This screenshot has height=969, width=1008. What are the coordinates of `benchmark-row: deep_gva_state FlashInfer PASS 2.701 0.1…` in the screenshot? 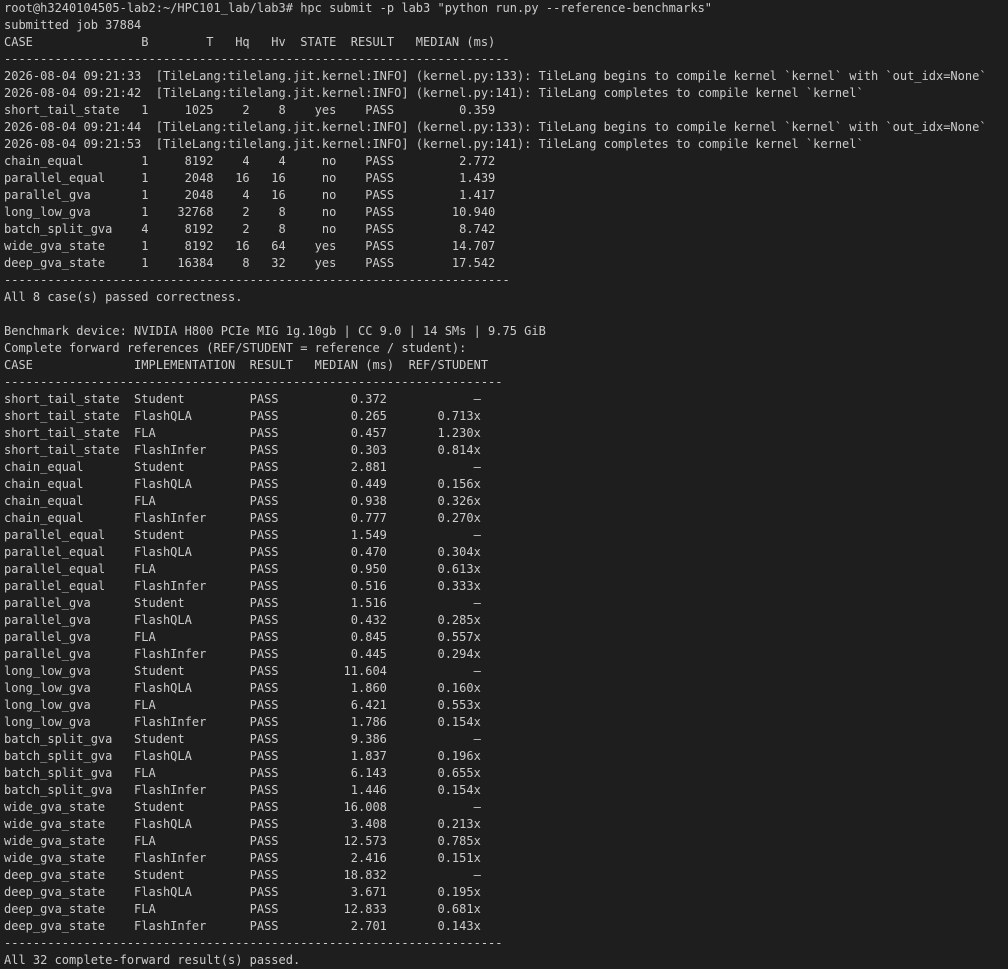 It's located at (242, 926).